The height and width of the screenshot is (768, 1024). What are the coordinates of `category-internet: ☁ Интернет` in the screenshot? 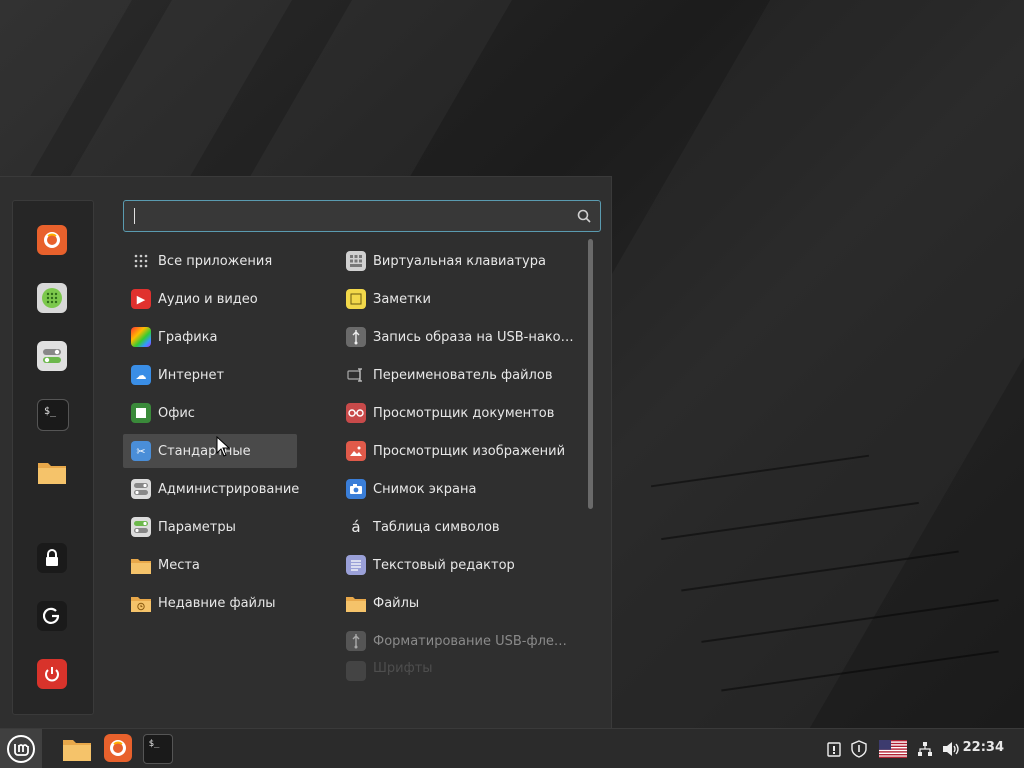 It's located at (210, 375).